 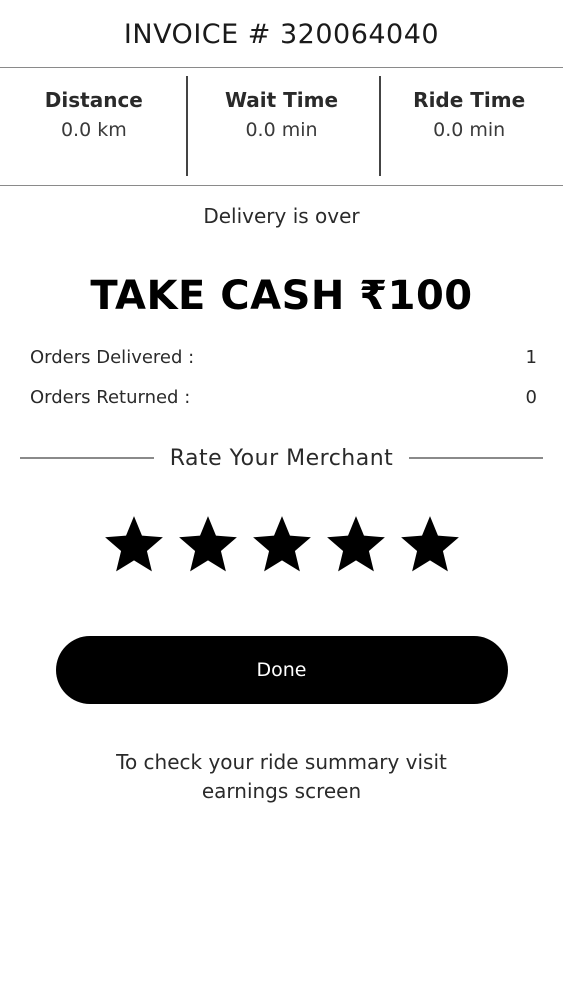 I want to click on invoice-title: INVOICE # 320064040, so click(x=281, y=34).